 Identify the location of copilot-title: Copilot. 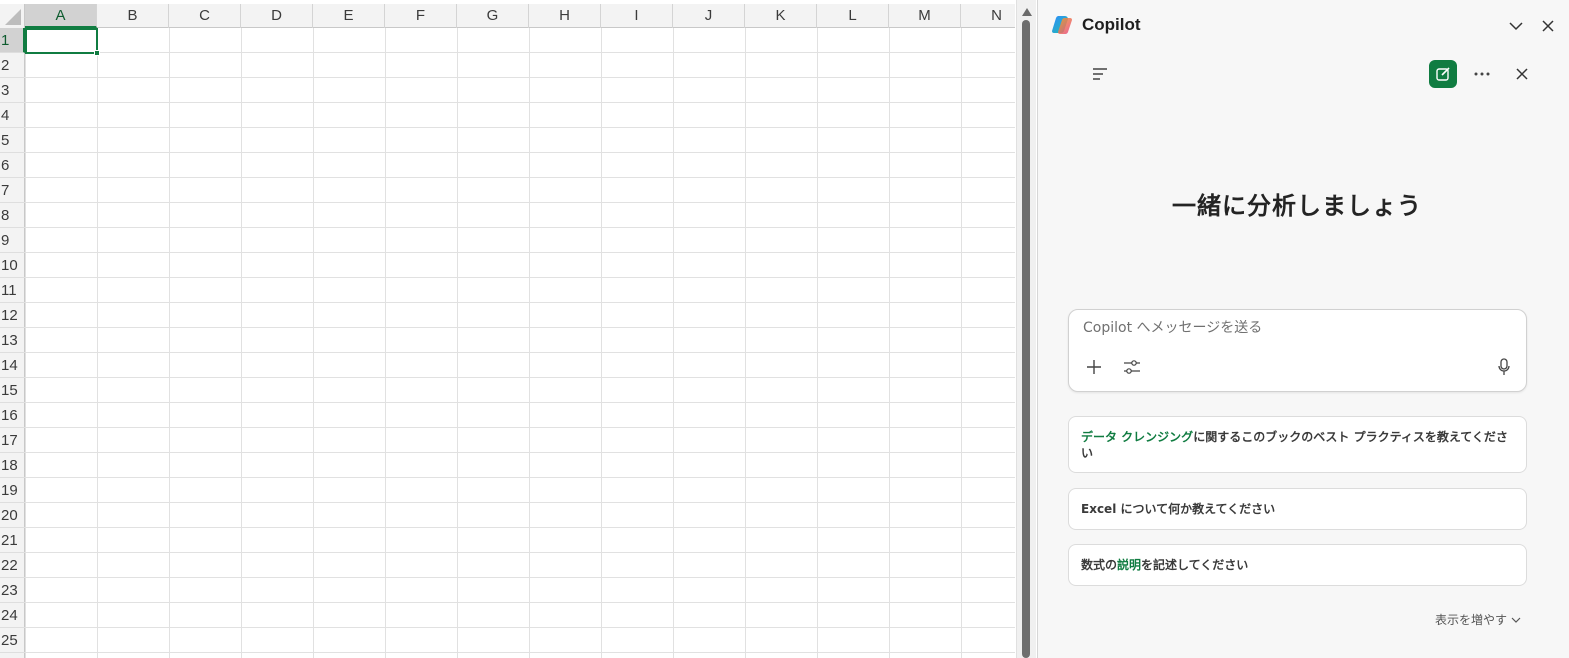
(1111, 24).